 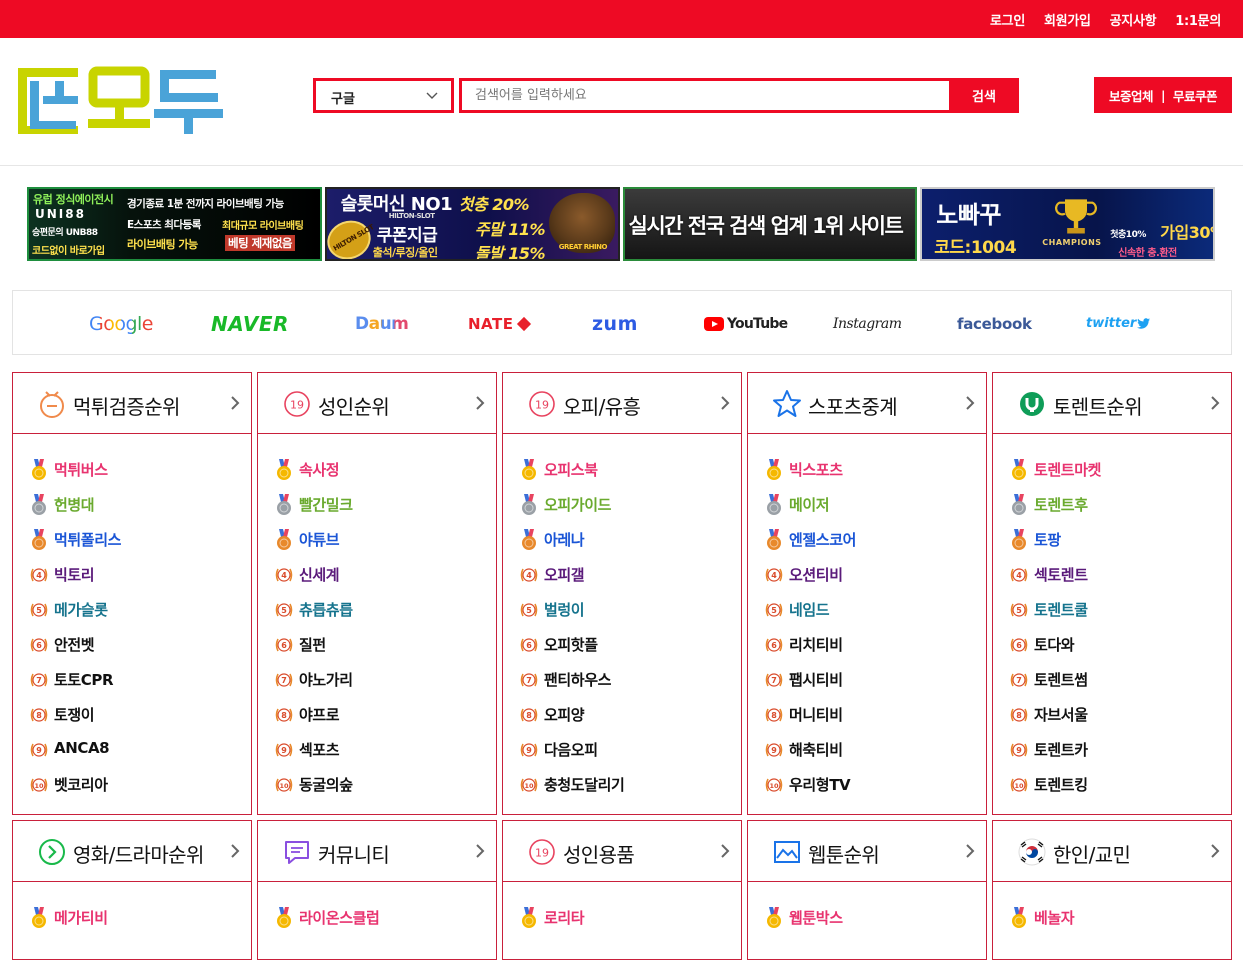 What do you see at coordinates (326, 504) in the screenshot?
I see `site-name: 빨간밀크` at bounding box center [326, 504].